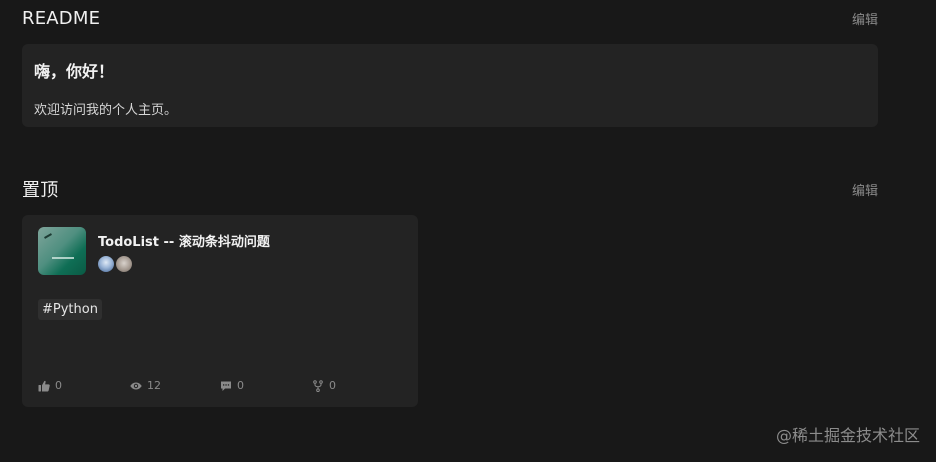 Image resolution: width=936 pixels, height=462 pixels. Describe the element at coordinates (324, 385) in the screenshot. I see `fork-stat: 0` at that location.